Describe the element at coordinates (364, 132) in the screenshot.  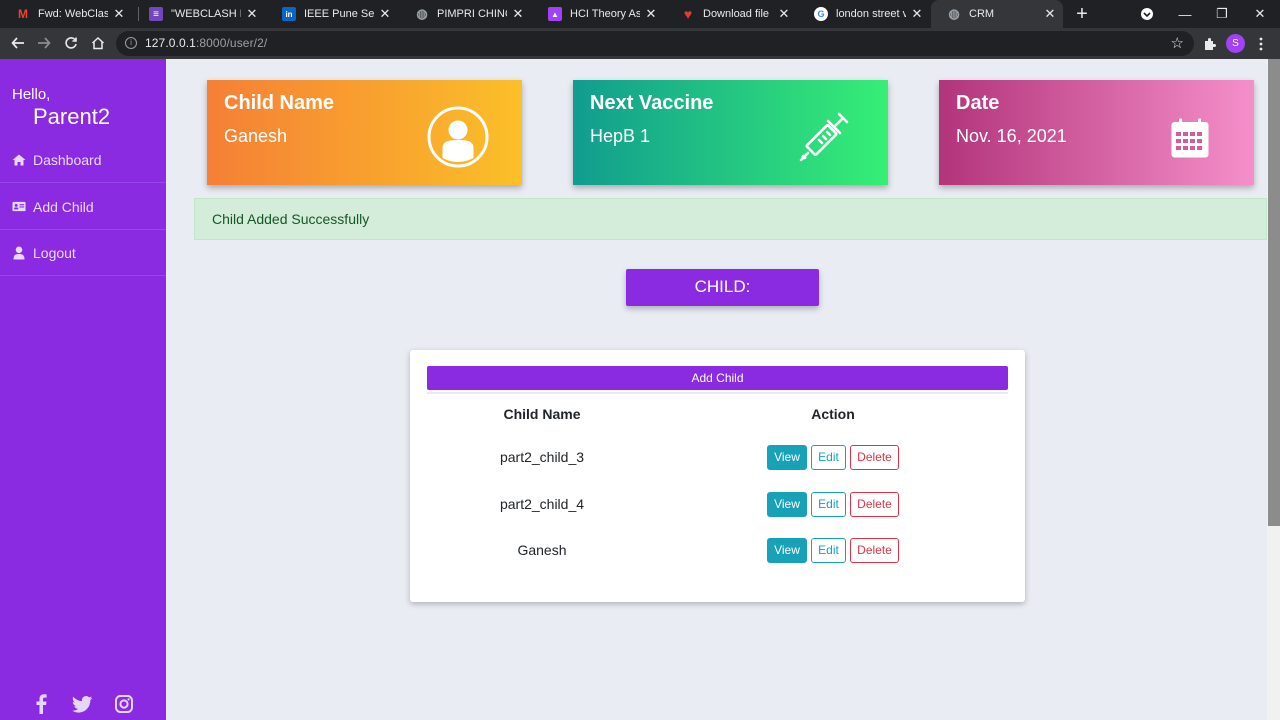
I see `child-name-card: Child Name Ganesh` at that location.